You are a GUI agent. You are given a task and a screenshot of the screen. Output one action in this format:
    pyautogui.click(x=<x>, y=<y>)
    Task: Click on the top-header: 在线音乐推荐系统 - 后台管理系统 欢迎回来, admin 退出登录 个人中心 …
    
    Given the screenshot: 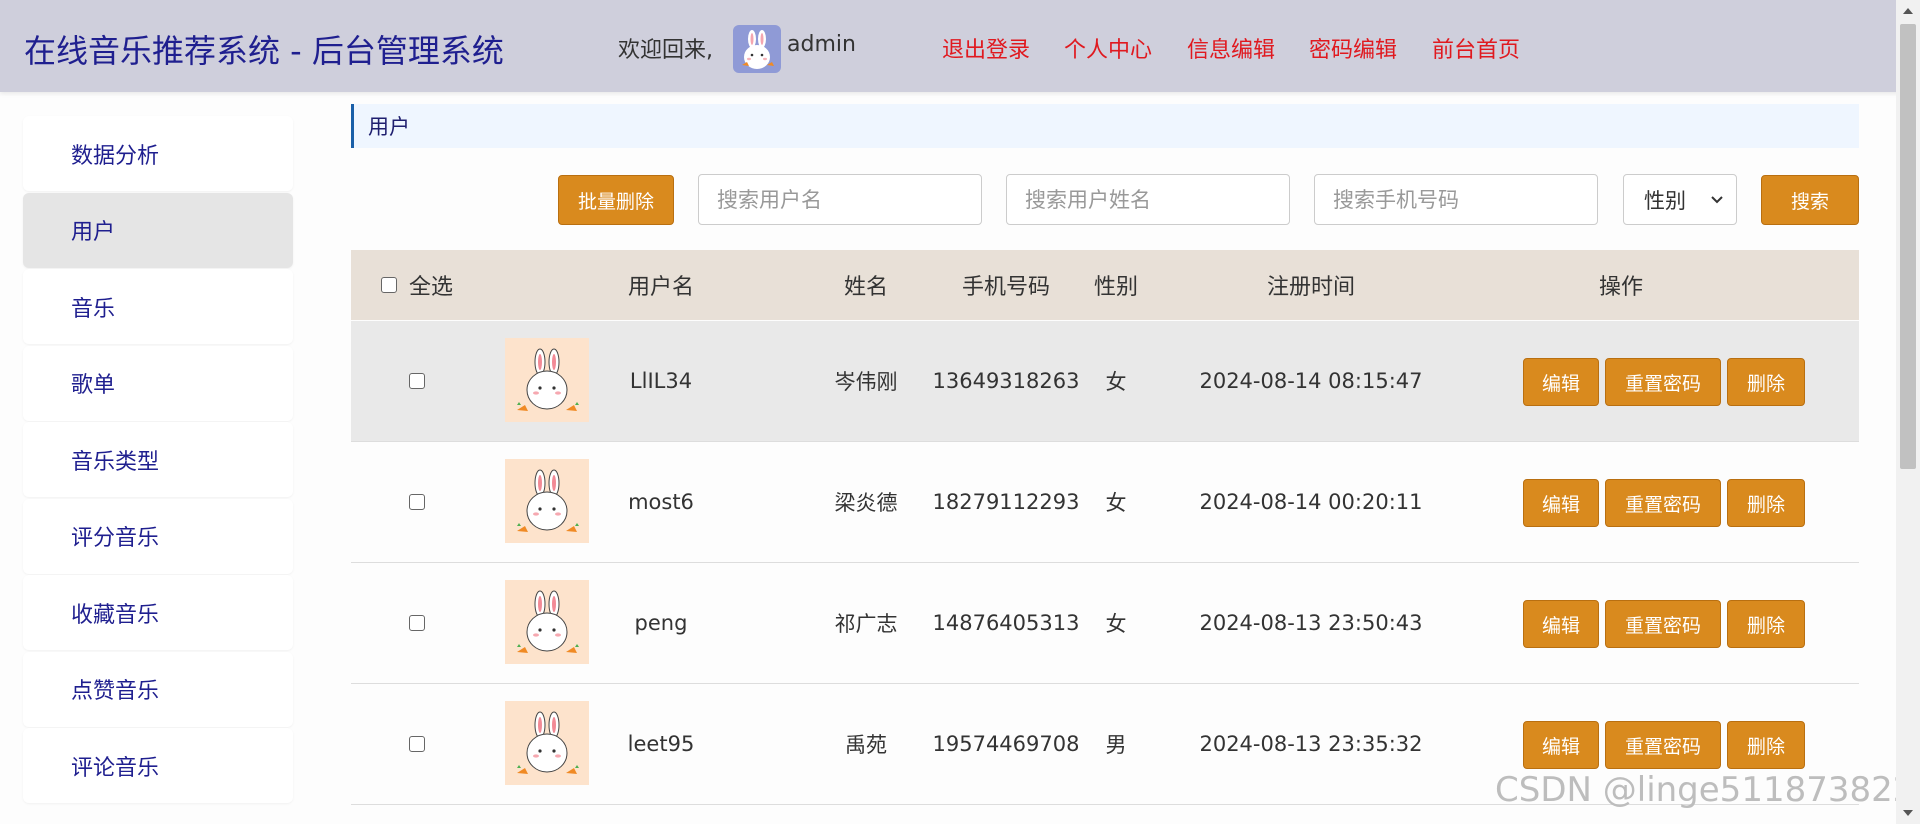 What is the action you would take?
    pyautogui.click(x=960, y=46)
    